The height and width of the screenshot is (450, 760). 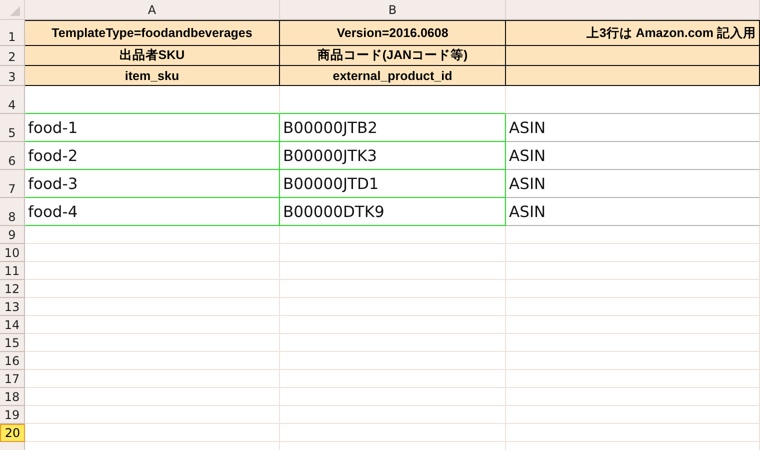 What do you see at coordinates (12, 271) in the screenshot?
I see `row-number: 11` at bounding box center [12, 271].